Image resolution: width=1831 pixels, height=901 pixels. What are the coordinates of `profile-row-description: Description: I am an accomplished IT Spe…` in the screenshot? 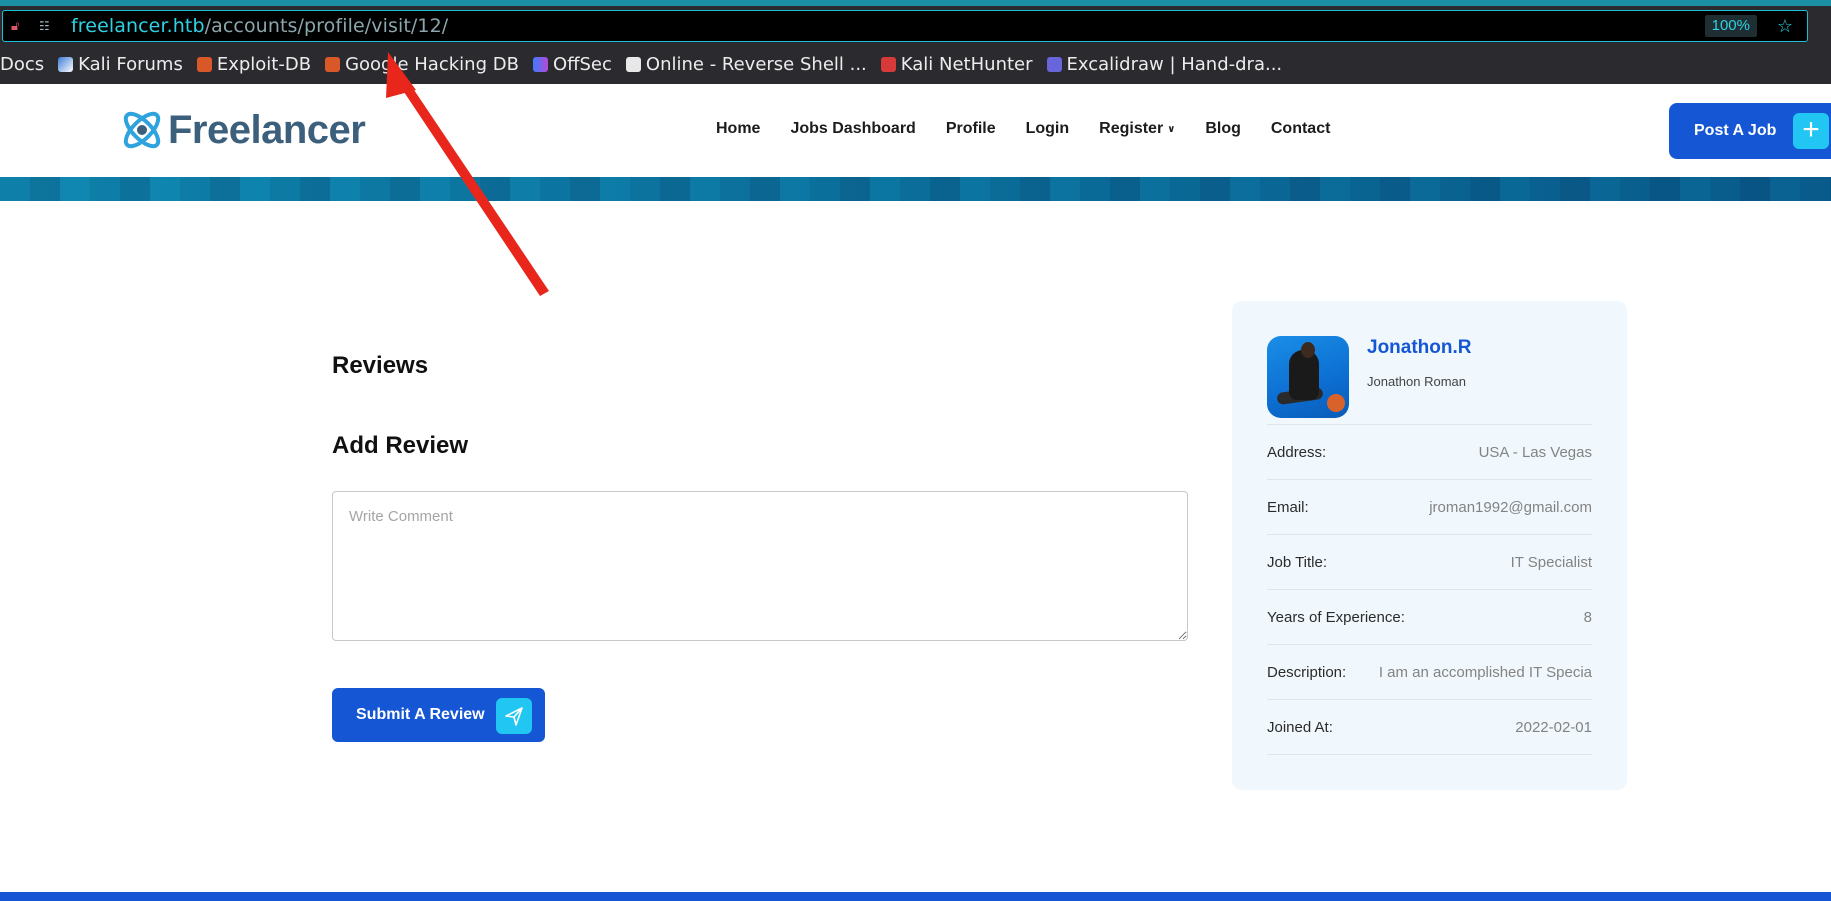 It's located at (1429, 671).